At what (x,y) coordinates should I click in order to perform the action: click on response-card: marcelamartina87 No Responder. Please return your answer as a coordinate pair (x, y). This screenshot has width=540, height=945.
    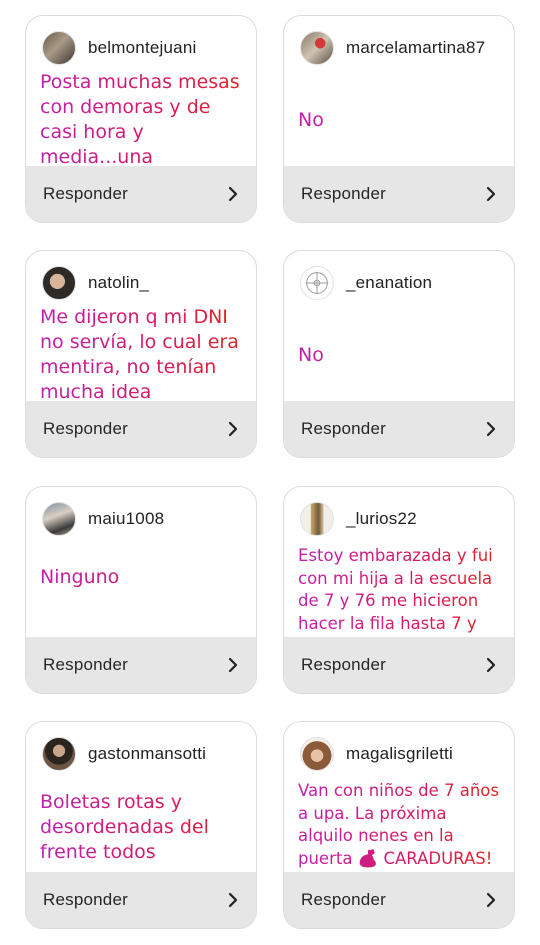
    Looking at the image, I should click on (399, 119).